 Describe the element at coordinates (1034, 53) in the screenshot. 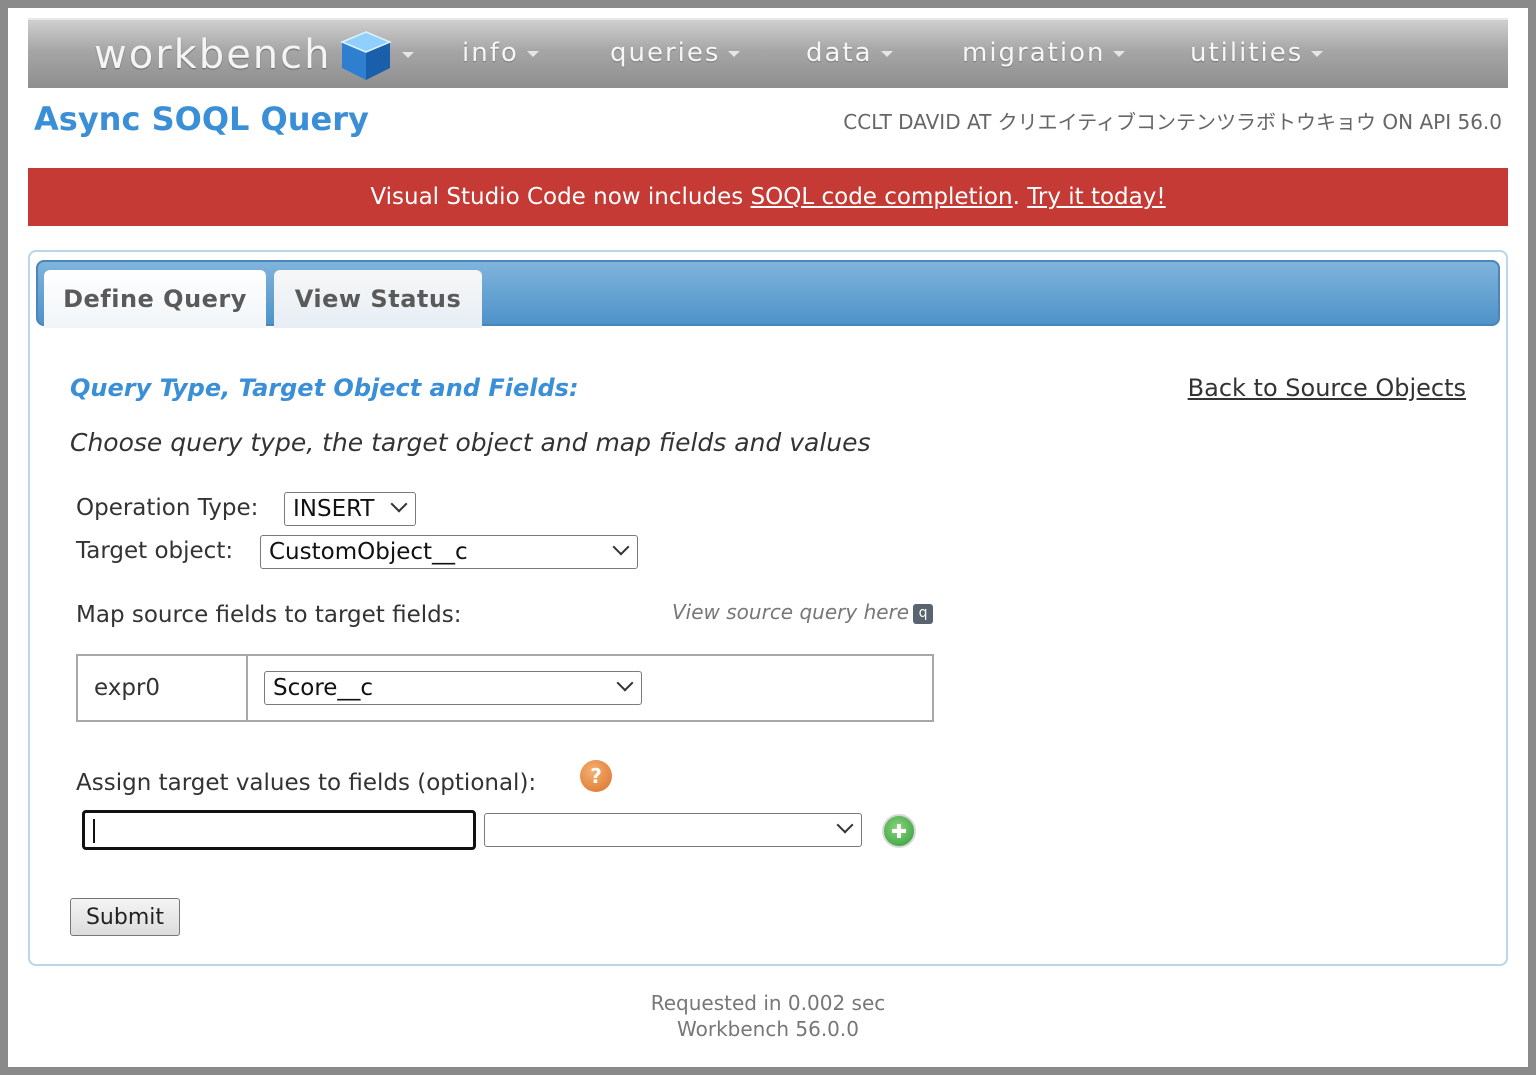

I see `nav-migration-label: migration` at that location.